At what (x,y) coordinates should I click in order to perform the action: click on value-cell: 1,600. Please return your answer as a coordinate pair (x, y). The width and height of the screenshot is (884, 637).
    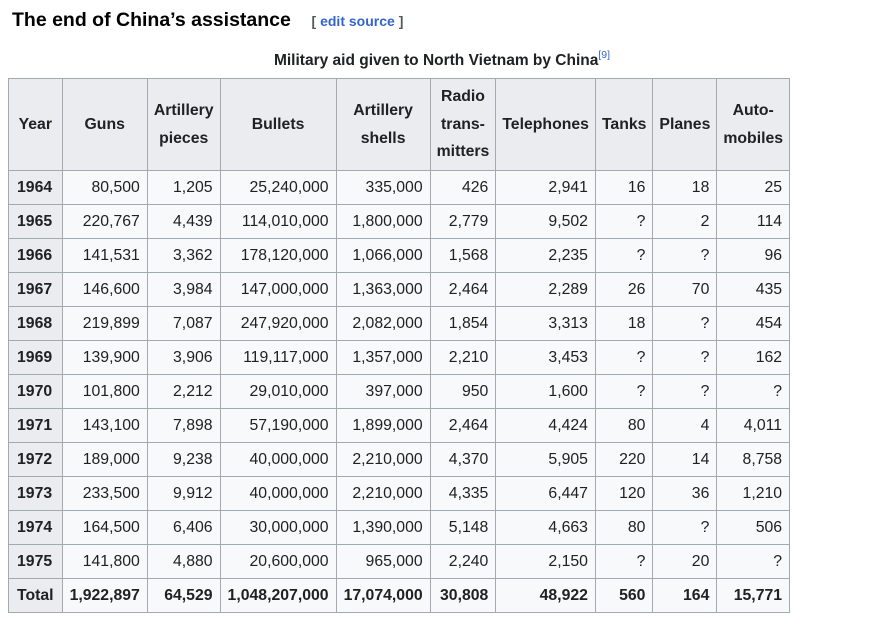
    Looking at the image, I should click on (545, 391).